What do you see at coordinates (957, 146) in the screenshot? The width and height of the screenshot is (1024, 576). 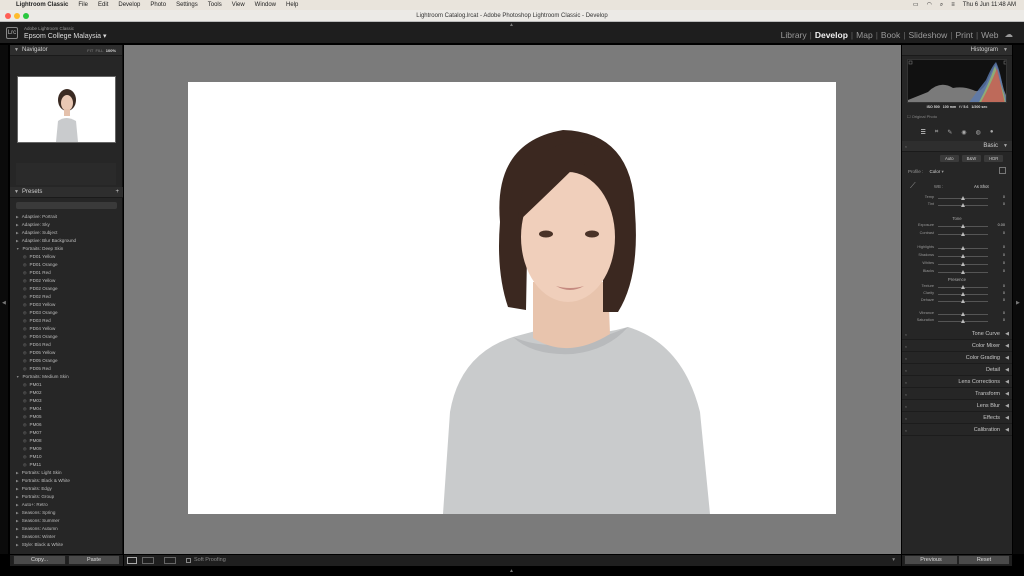 I see `basic-header: ◐ Basic ▼` at bounding box center [957, 146].